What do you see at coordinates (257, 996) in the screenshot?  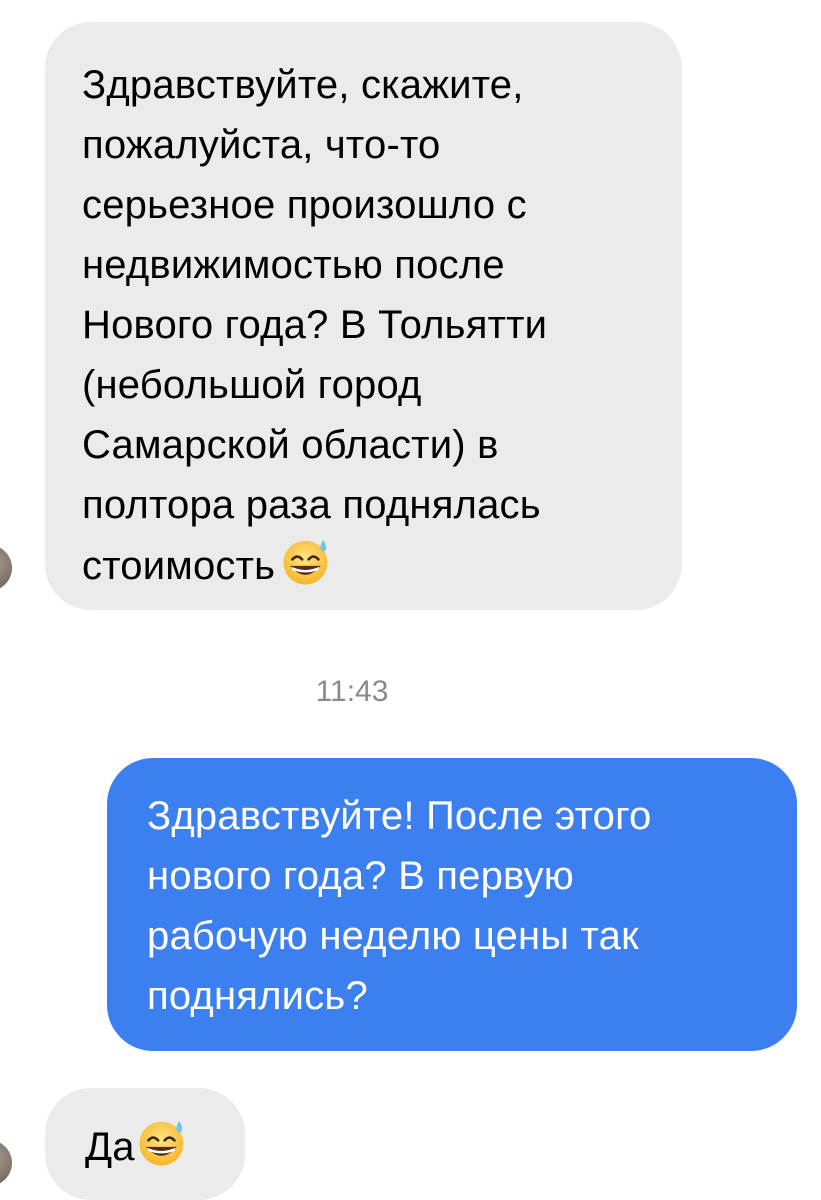 I see `message-line: поднялись?` at bounding box center [257, 996].